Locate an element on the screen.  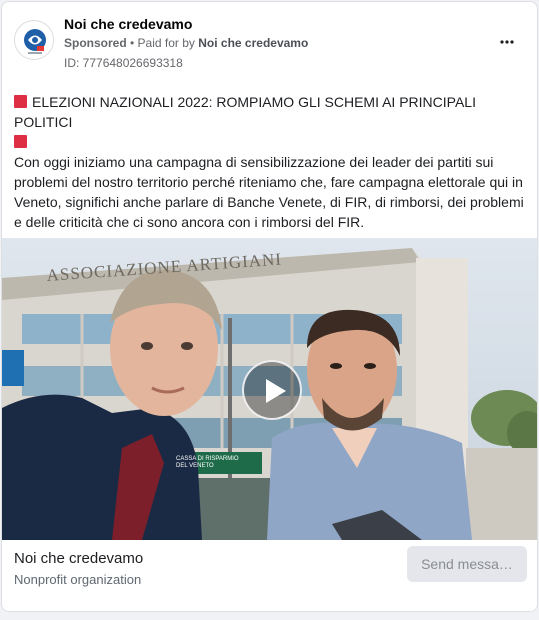
page-name-link: Noi che credevamo is located at coordinates (128, 24).